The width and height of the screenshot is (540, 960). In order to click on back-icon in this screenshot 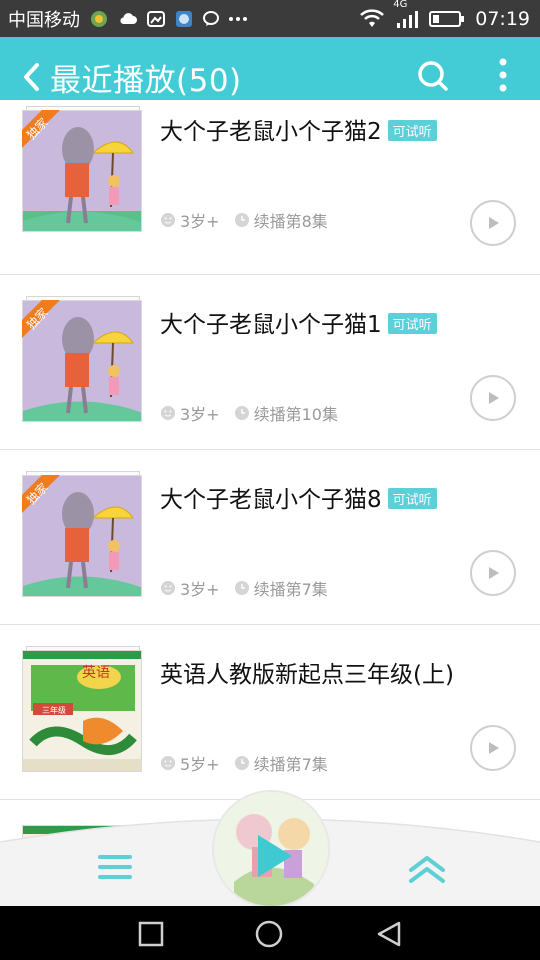, I will do `click(389, 934)`.